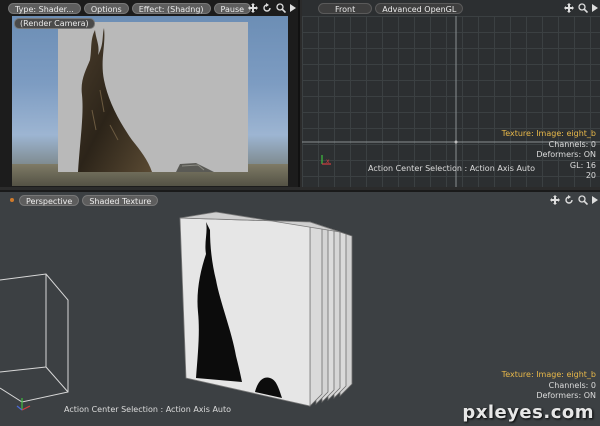 The height and width of the screenshot is (426, 600). What do you see at coordinates (106, 8) in the screenshot?
I see `options-button: Options` at bounding box center [106, 8].